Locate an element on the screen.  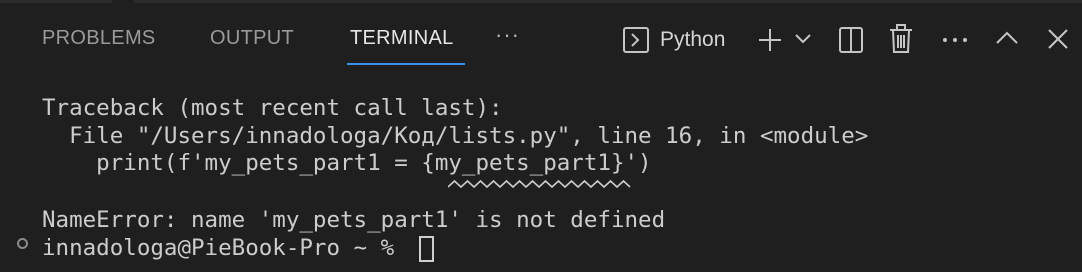
chevron-up-icon is located at coordinates (1007, 38).